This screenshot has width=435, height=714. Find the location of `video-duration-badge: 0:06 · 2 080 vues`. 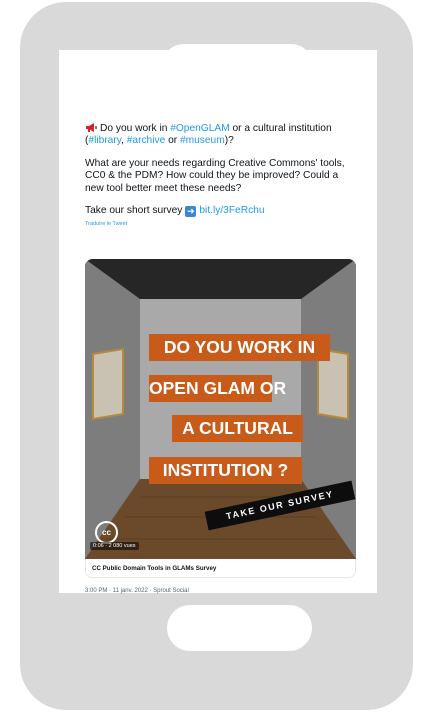

video-duration-badge: 0:06 · 2 080 vues is located at coordinates (114, 546).